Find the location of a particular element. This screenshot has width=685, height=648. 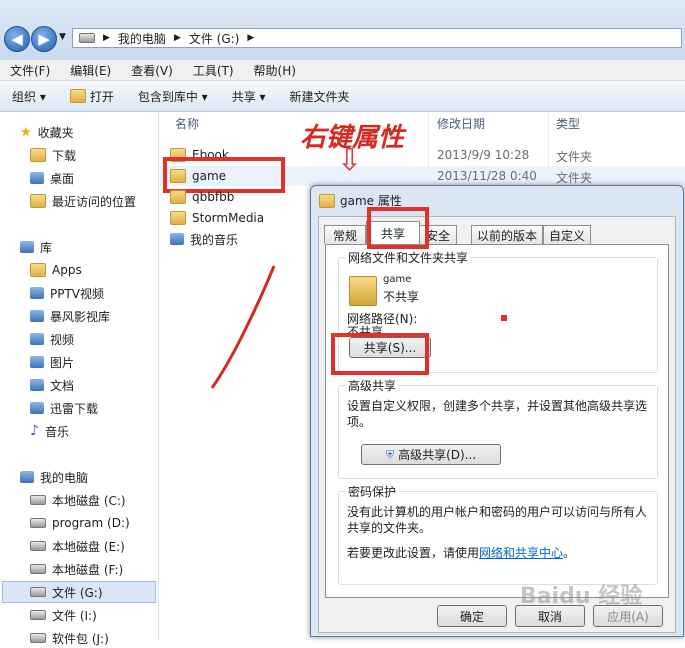

folder-name: game is located at coordinates (397, 279).